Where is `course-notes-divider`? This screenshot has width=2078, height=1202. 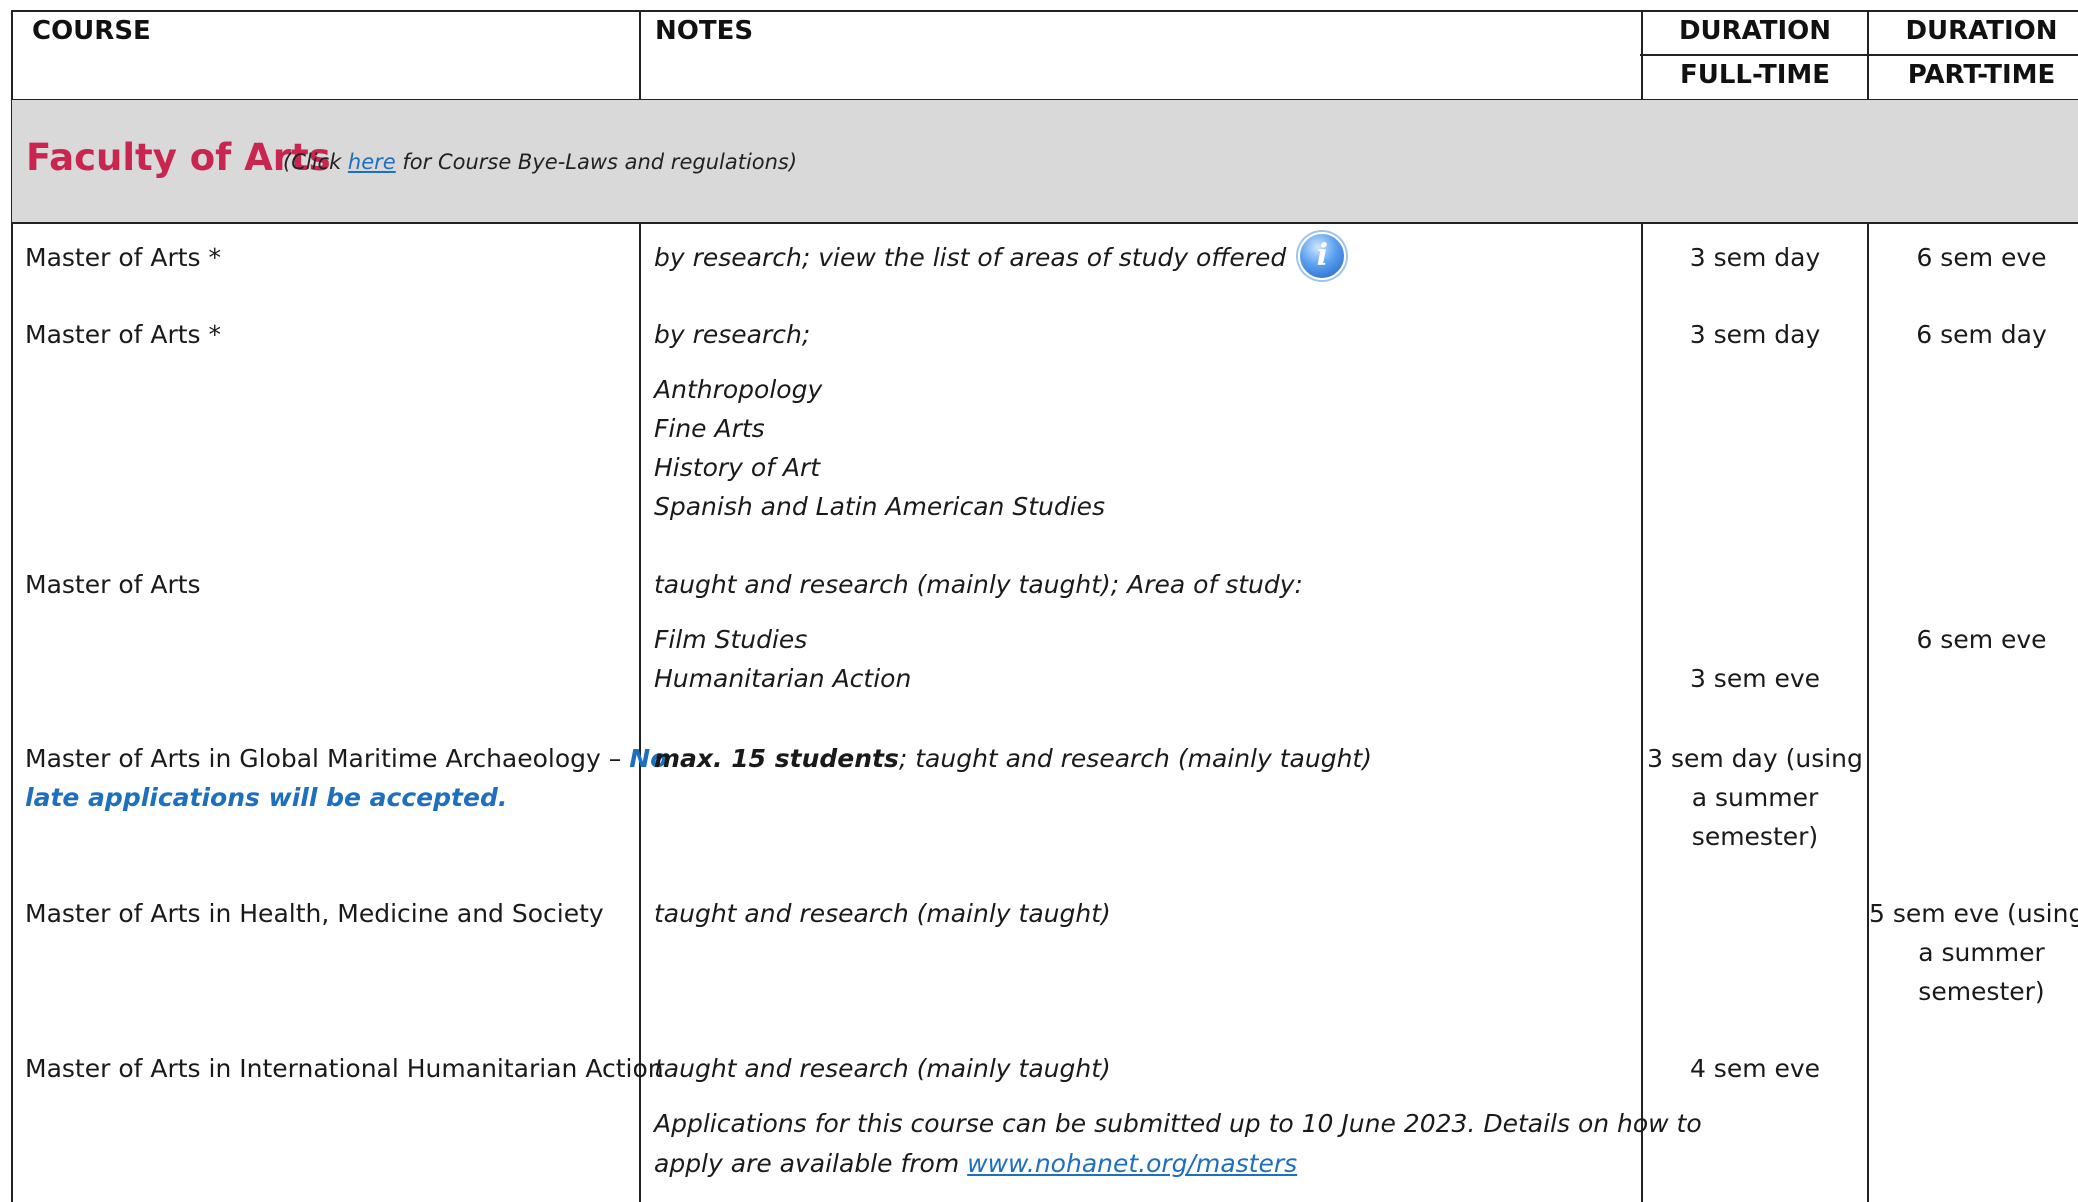 course-notes-divider is located at coordinates (640, 55).